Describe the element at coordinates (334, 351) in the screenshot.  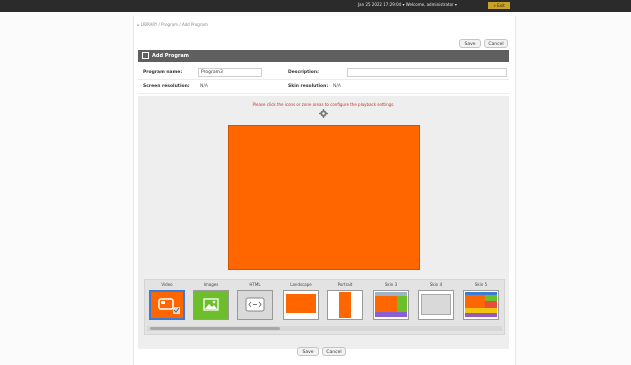
I see `cancel-button-bottom: Cancel` at that location.